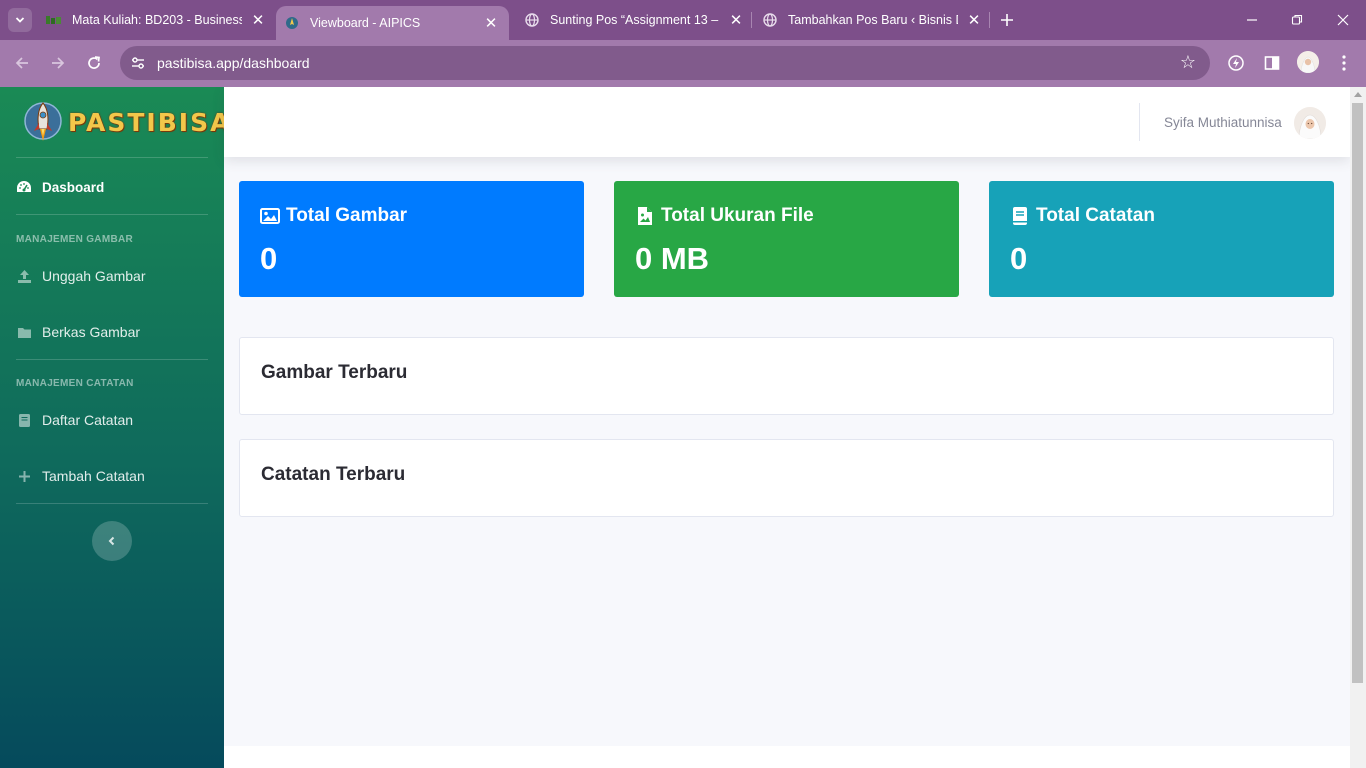 The width and height of the screenshot is (1366, 768). Describe the element at coordinates (1095, 215) in the screenshot. I see `card-title: Total Catatan` at that location.